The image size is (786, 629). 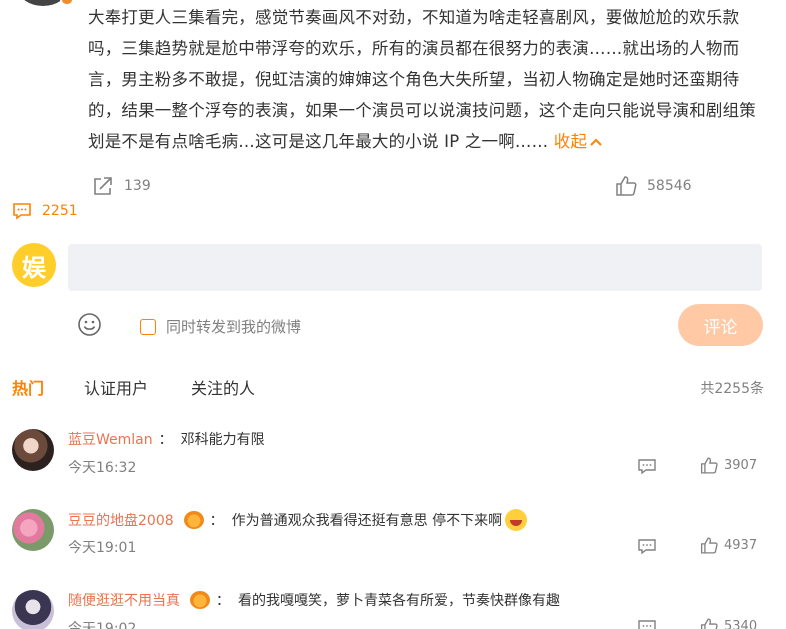 I want to click on tab-hot: 热门, so click(x=28, y=387).